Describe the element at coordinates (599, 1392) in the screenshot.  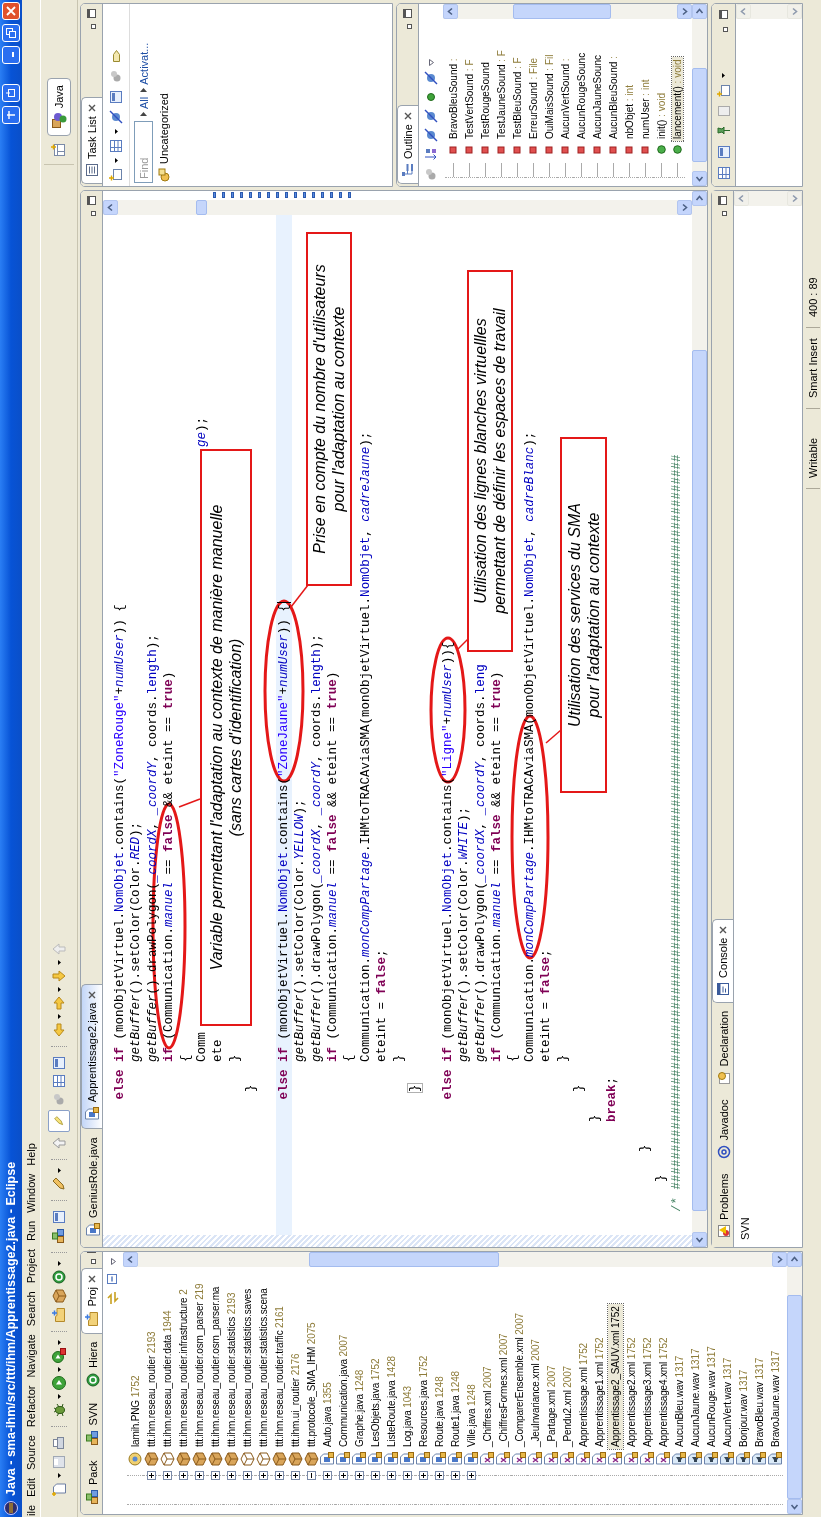
I see `tree-item: Apprentissage1.xml 1752` at that location.